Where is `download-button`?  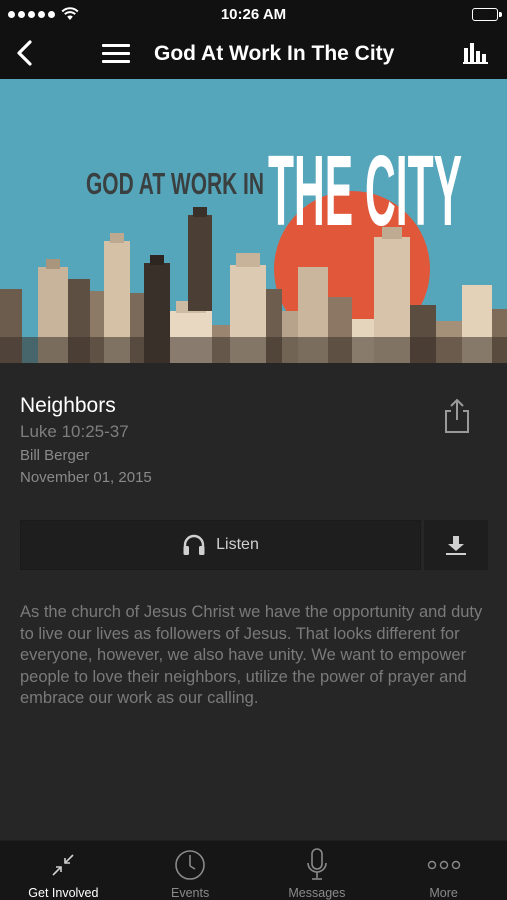
download-button is located at coordinates (456, 545).